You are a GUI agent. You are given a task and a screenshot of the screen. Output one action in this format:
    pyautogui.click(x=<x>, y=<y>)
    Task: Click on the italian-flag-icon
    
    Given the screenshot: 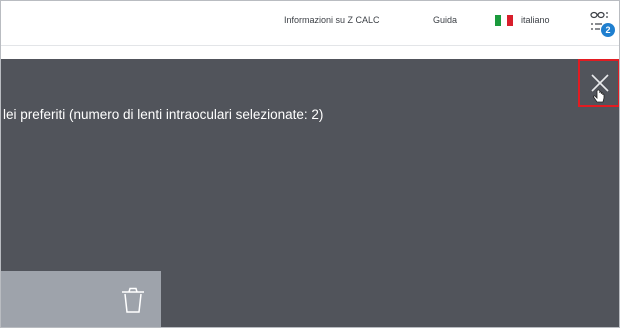 What is the action you would take?
    pyautogui.click(x=504, y=20)
    